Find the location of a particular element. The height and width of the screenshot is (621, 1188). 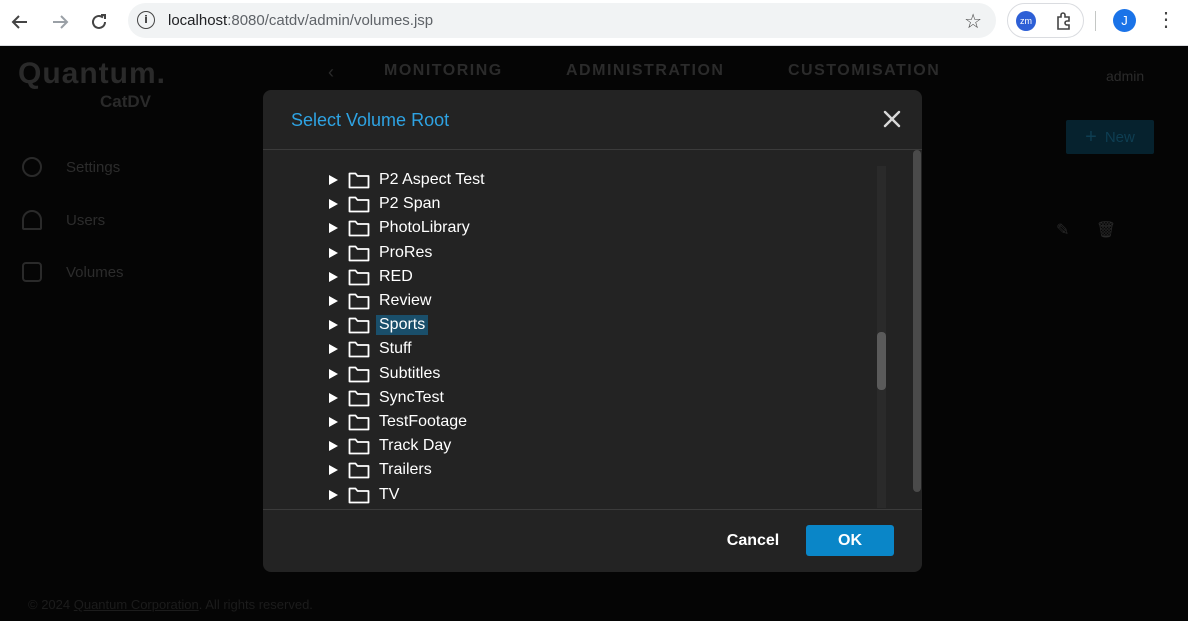

new-button-label: New is located at coordinates (1119, 137).